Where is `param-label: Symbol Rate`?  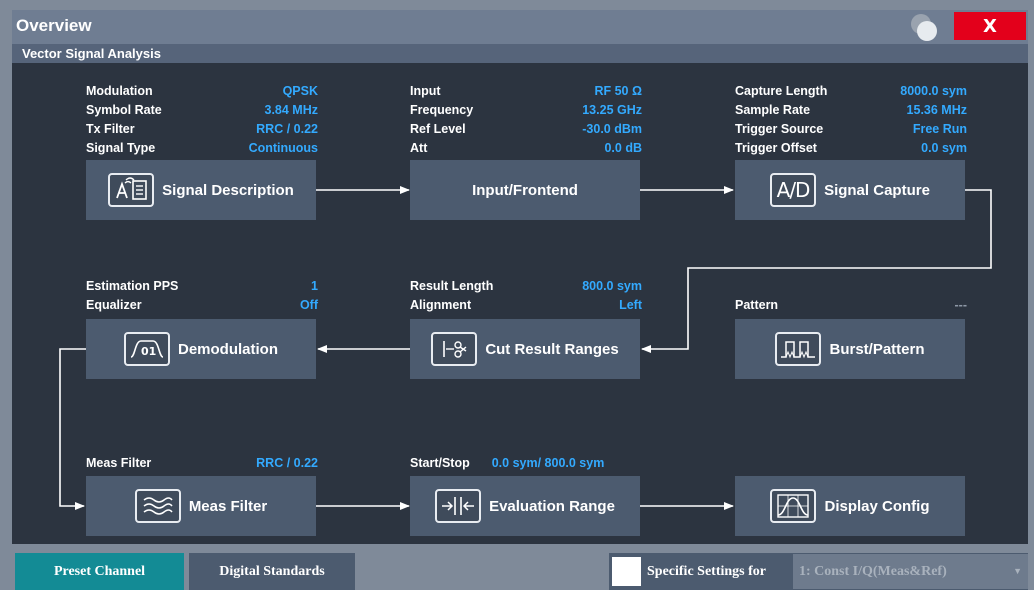 param-label: Symbol Rate is located at coordinates (124, 110).